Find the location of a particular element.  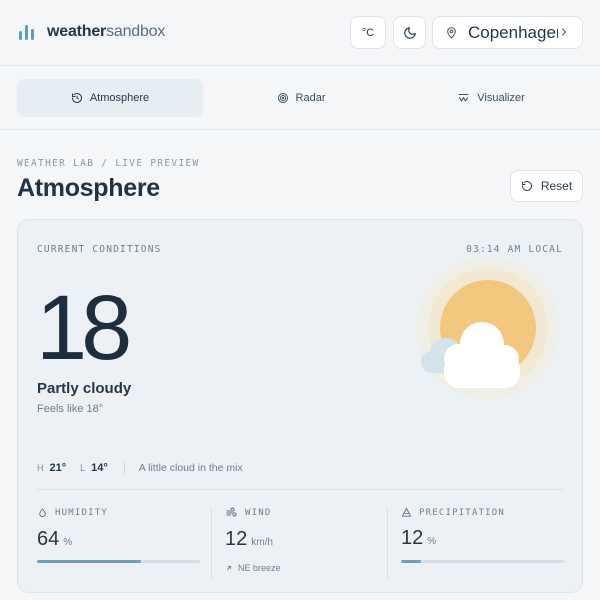

app-logo: weathersandbox is located at coordinates (91, 32).